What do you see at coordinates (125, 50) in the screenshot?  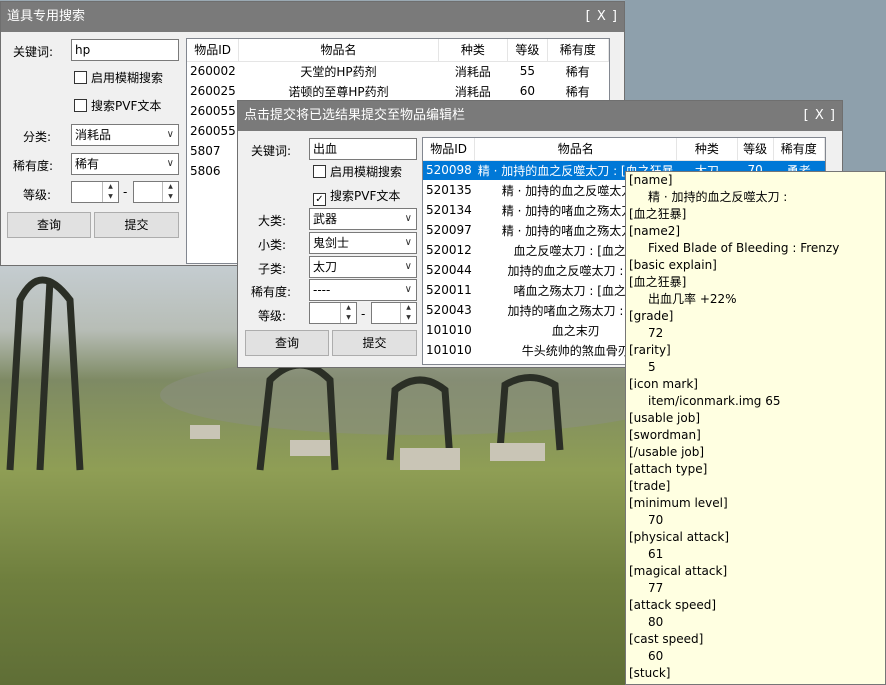 I see `keyword-input: hp` at bounding box center [125, 50].